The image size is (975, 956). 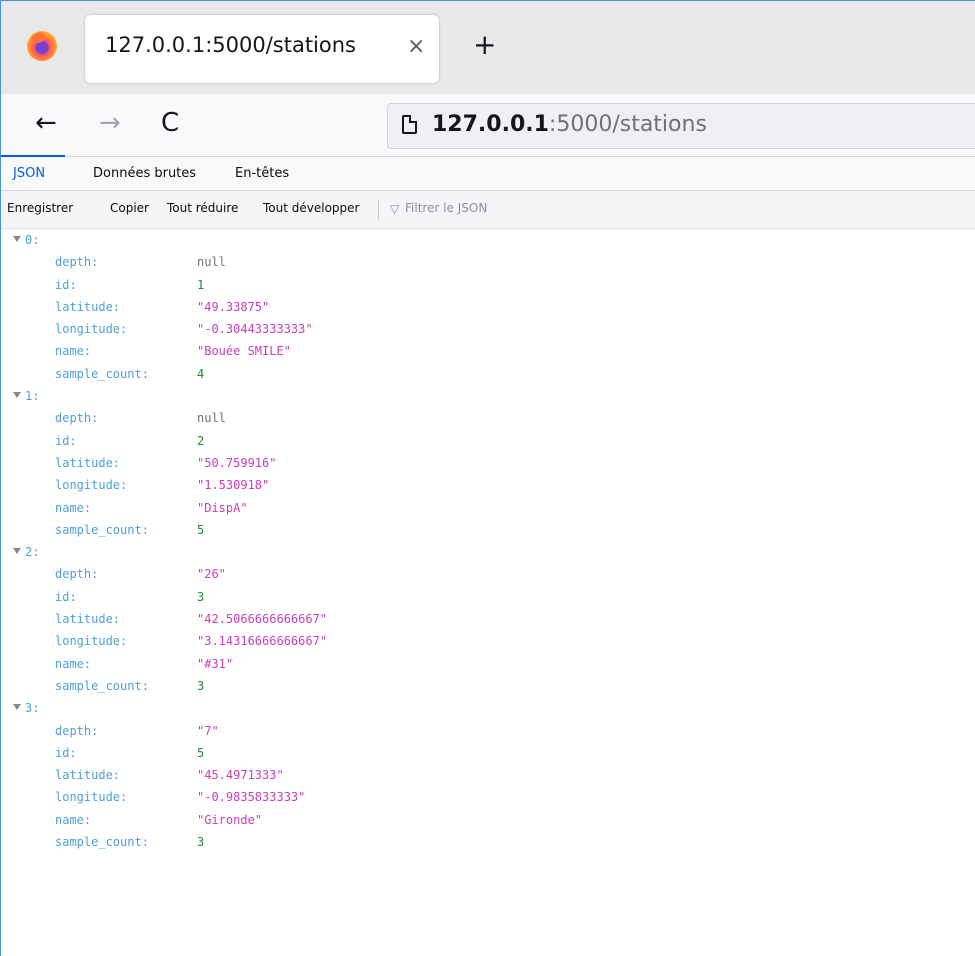 I want to click on array-index-label: 2:, so click(x=32, y=552).